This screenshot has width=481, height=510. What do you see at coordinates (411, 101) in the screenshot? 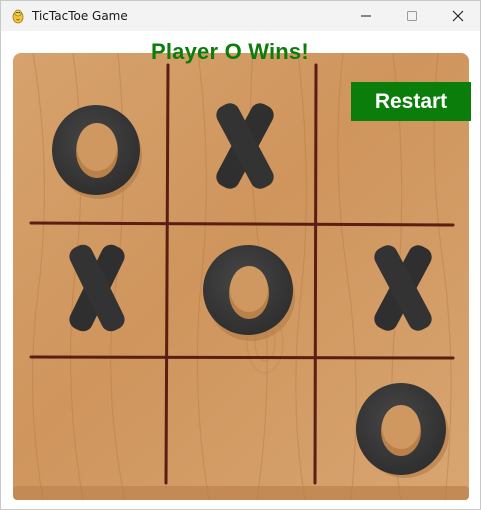
I see `restart-button: Restart` at bounding box center [411, 101].